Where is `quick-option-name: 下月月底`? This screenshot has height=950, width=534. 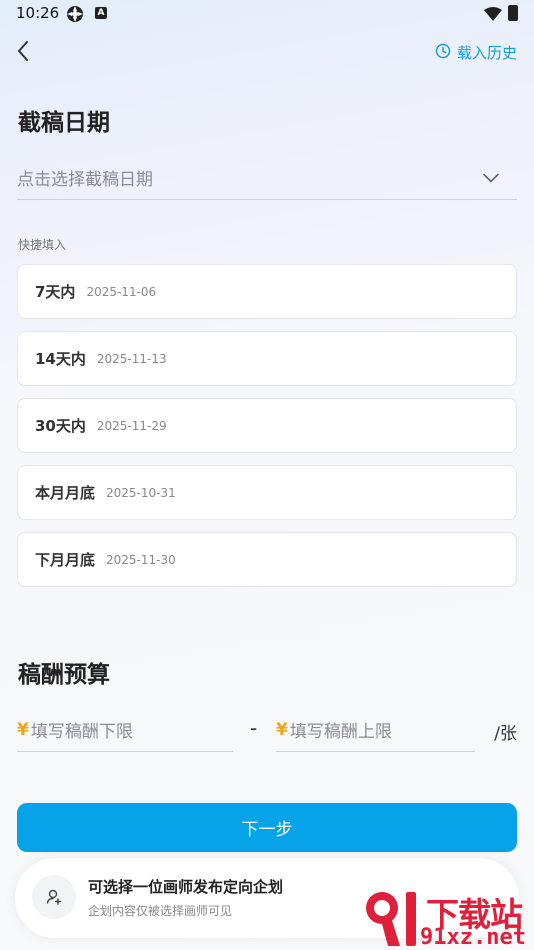 quick-option-name: 下月月底 is located at coordinates (65, 560).